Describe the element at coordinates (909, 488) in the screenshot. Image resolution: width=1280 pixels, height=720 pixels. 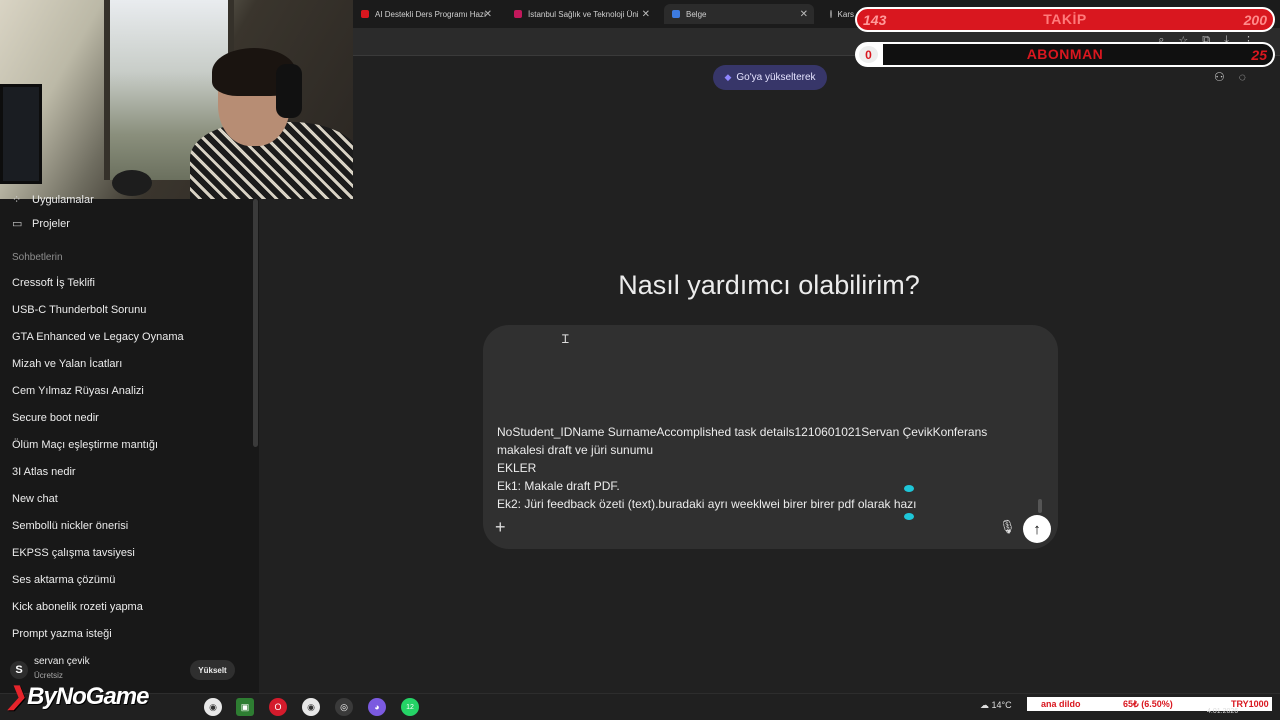
I see `selection-handle-top-icon` at that location.